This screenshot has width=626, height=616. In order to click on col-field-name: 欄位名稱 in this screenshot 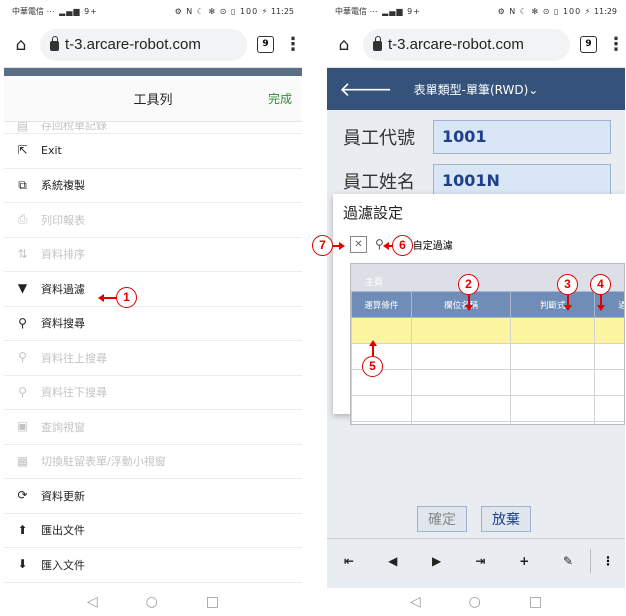, I will do `click(461, 304)`.